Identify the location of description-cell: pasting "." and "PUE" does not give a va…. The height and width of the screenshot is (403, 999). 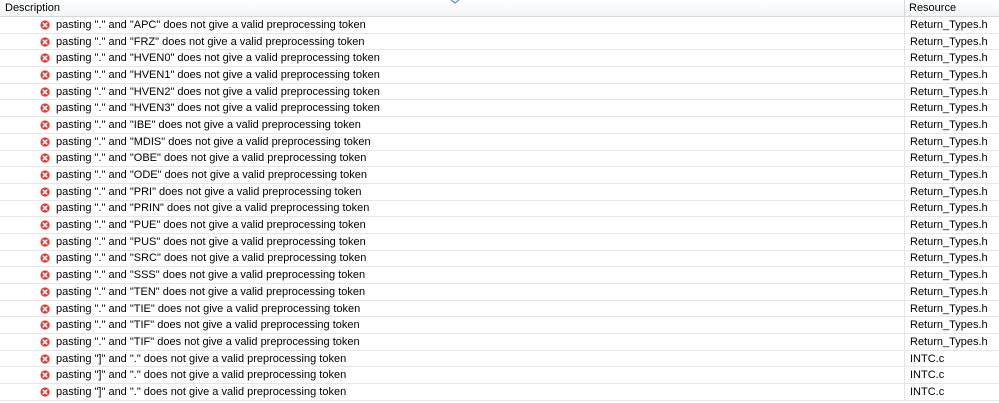
(452, 225).